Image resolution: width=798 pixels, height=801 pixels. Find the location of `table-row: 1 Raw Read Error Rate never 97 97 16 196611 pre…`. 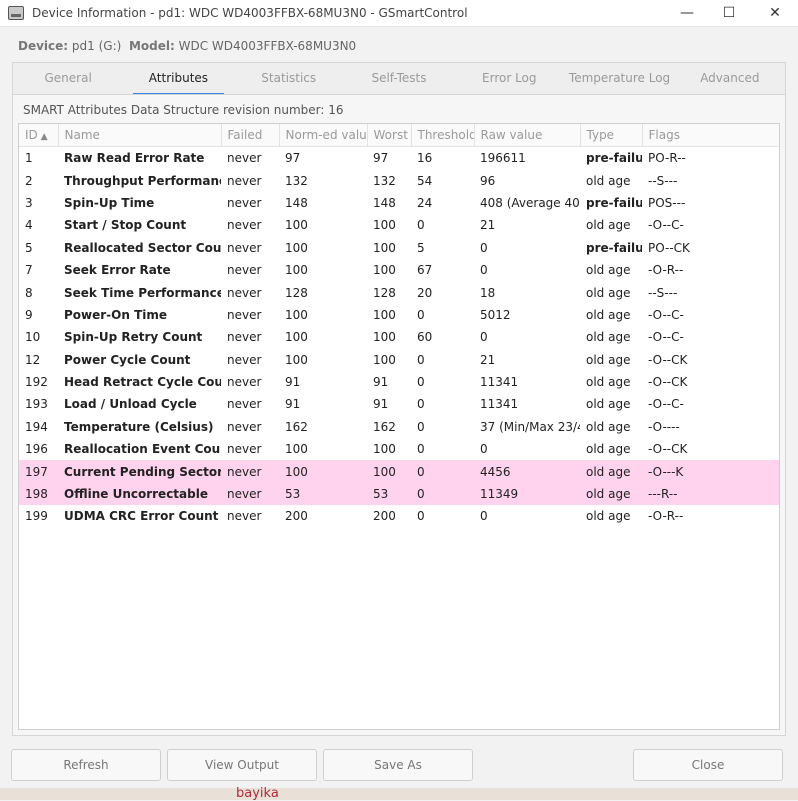

table-row: 1 Raw Read Error Rate never 97 97 16 196611 pre… is located at coordinates (399, 158).